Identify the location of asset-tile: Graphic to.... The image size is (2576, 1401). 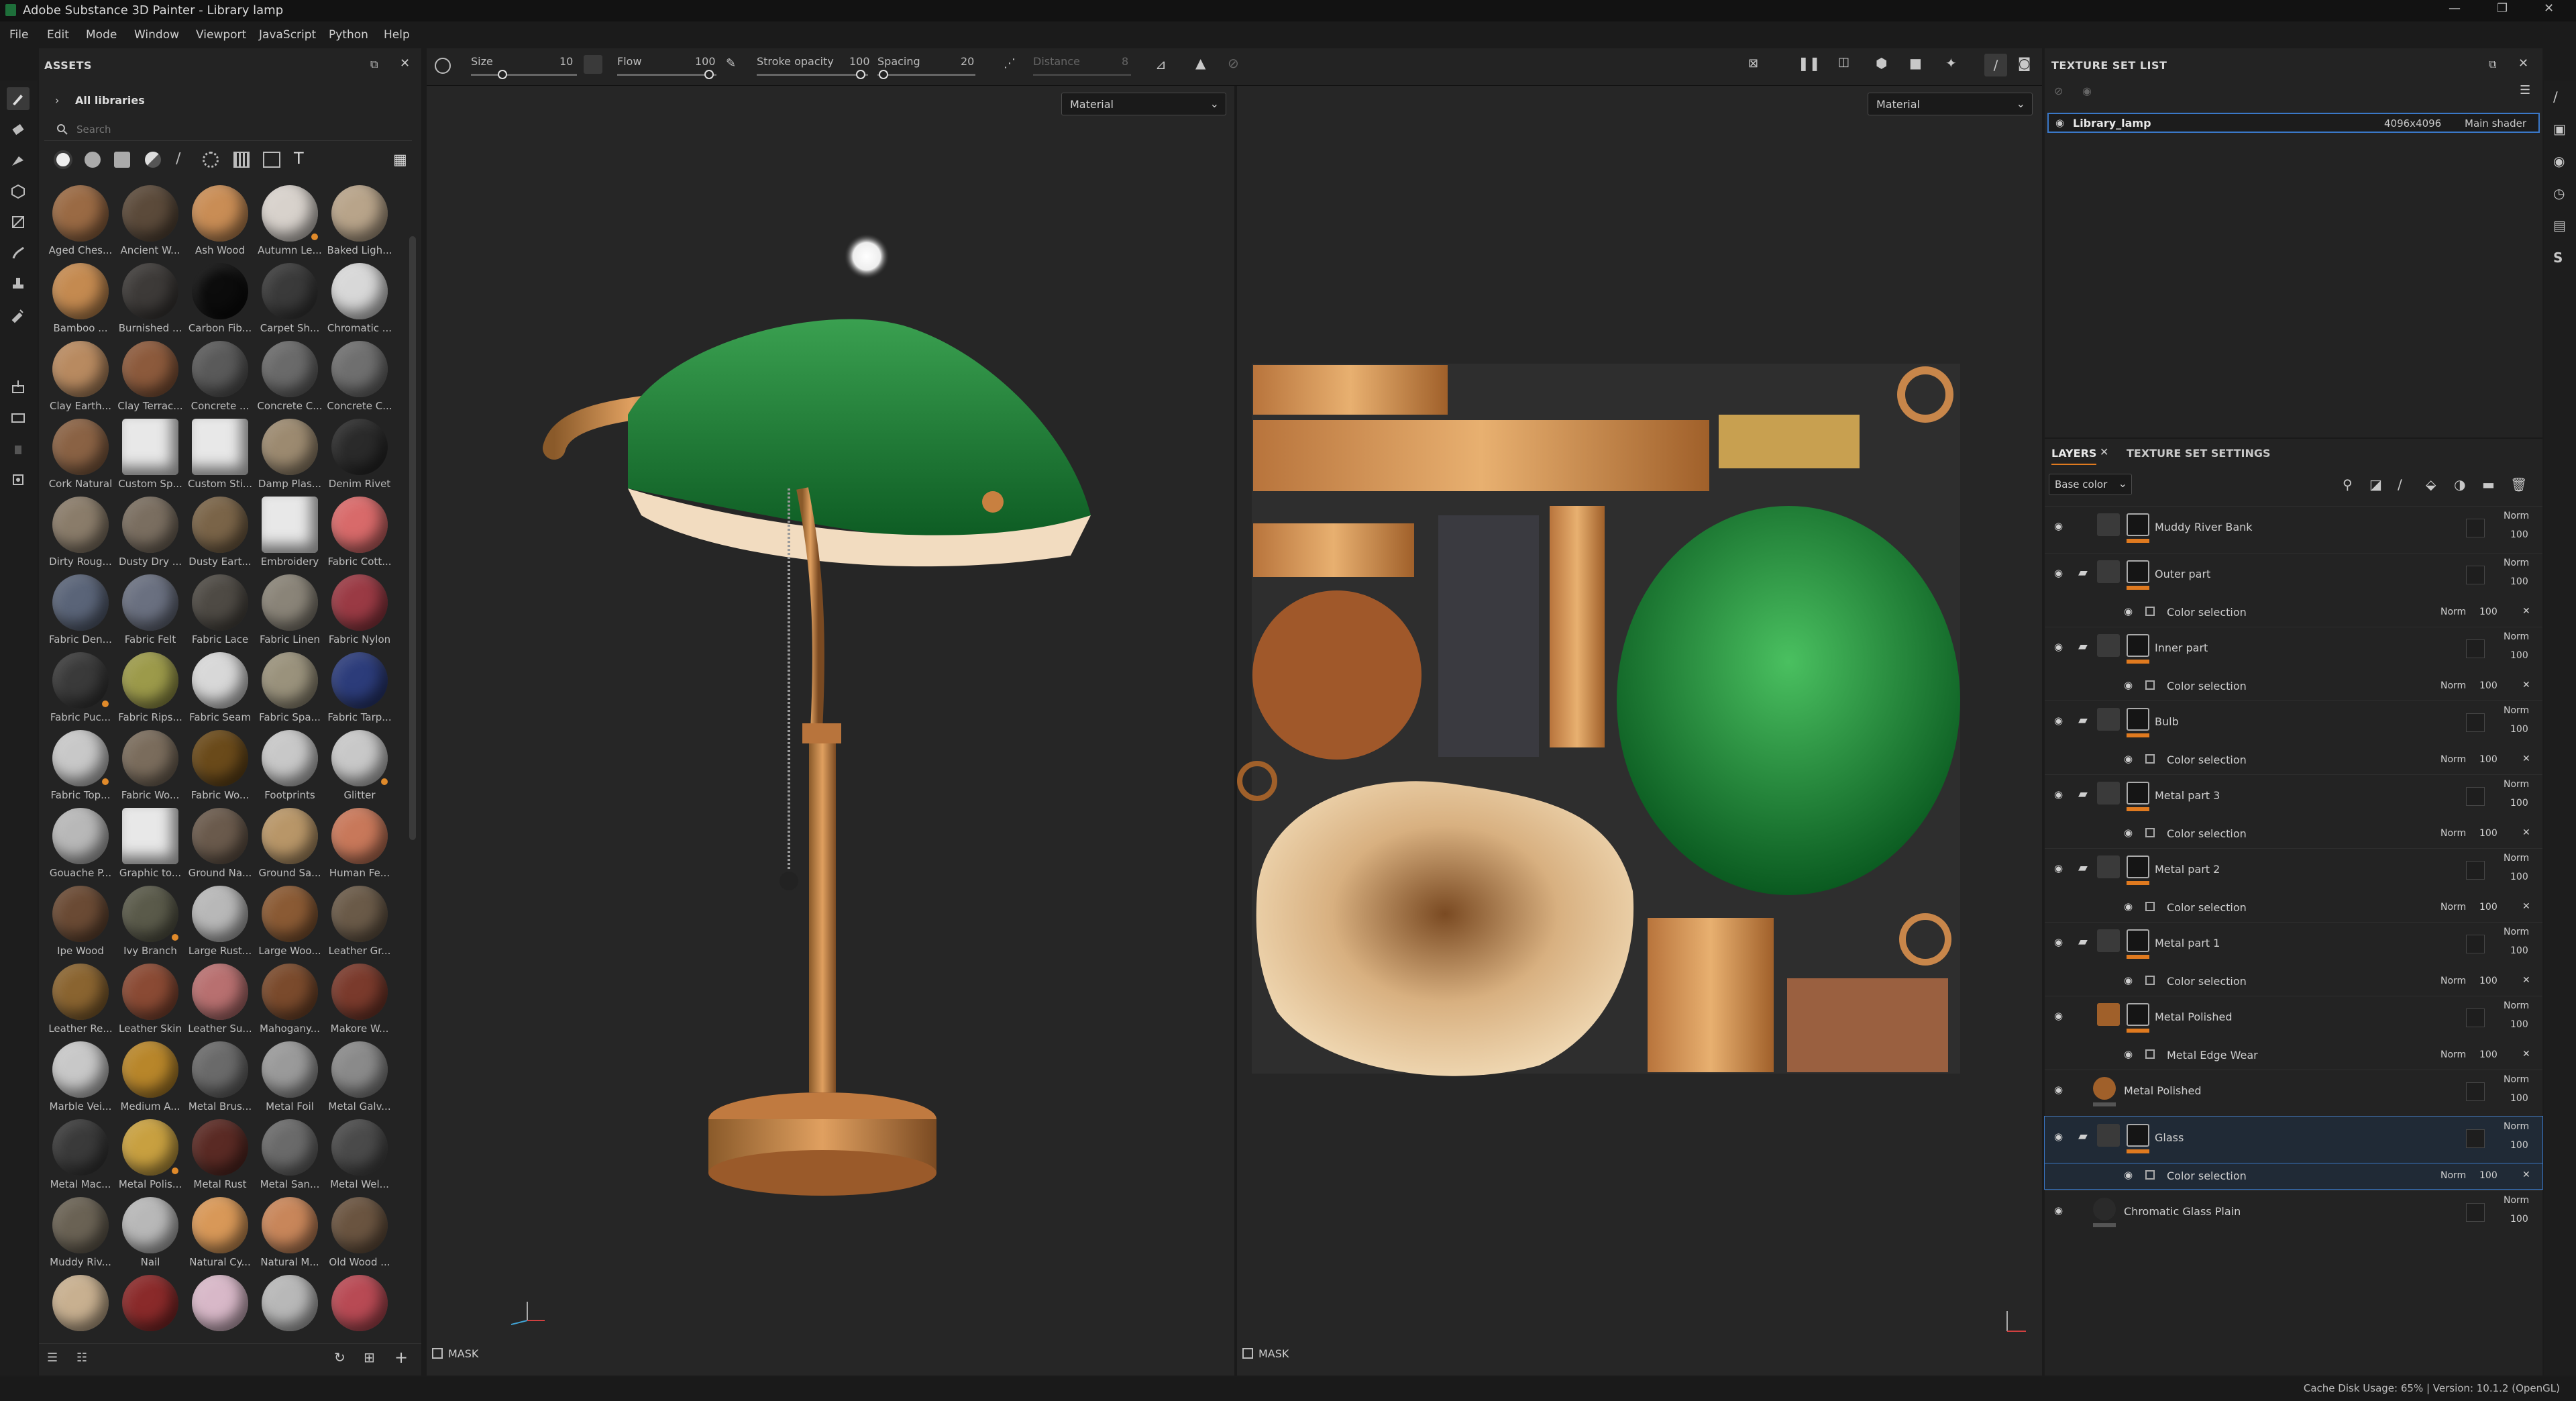
(148, 847).